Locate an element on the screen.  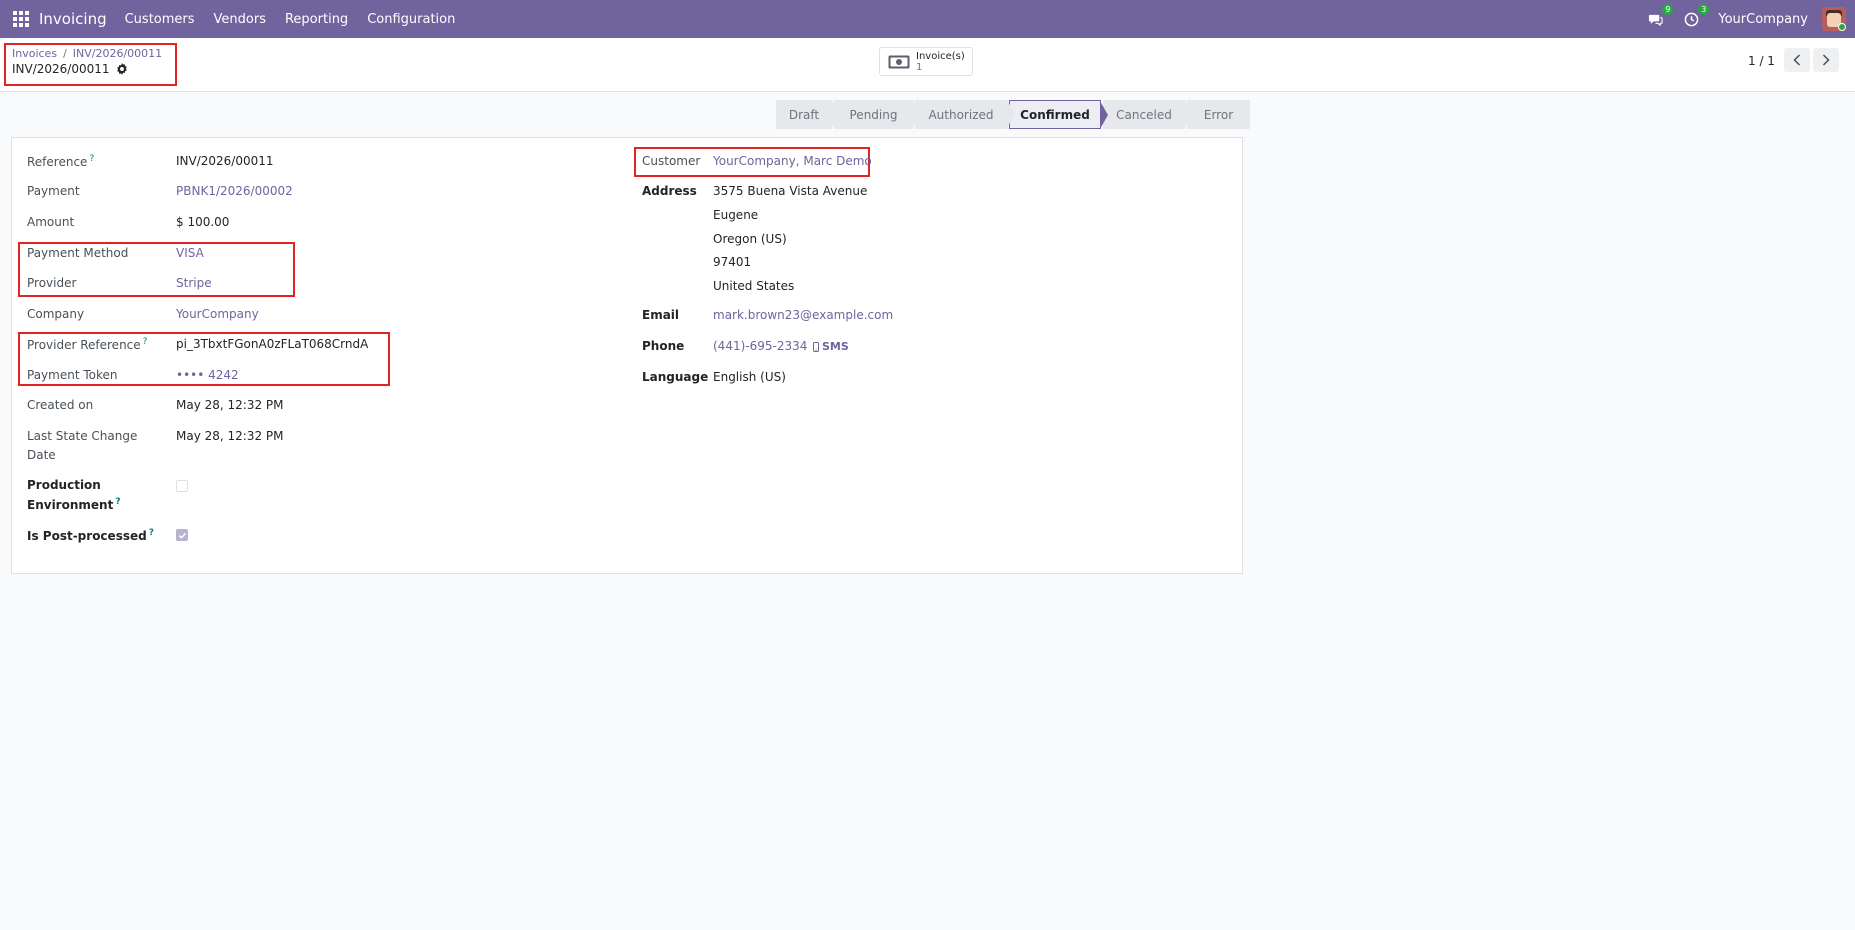
breadcrumb: Invoices / INV/2026/00011 is located at coordinates (87, 53).